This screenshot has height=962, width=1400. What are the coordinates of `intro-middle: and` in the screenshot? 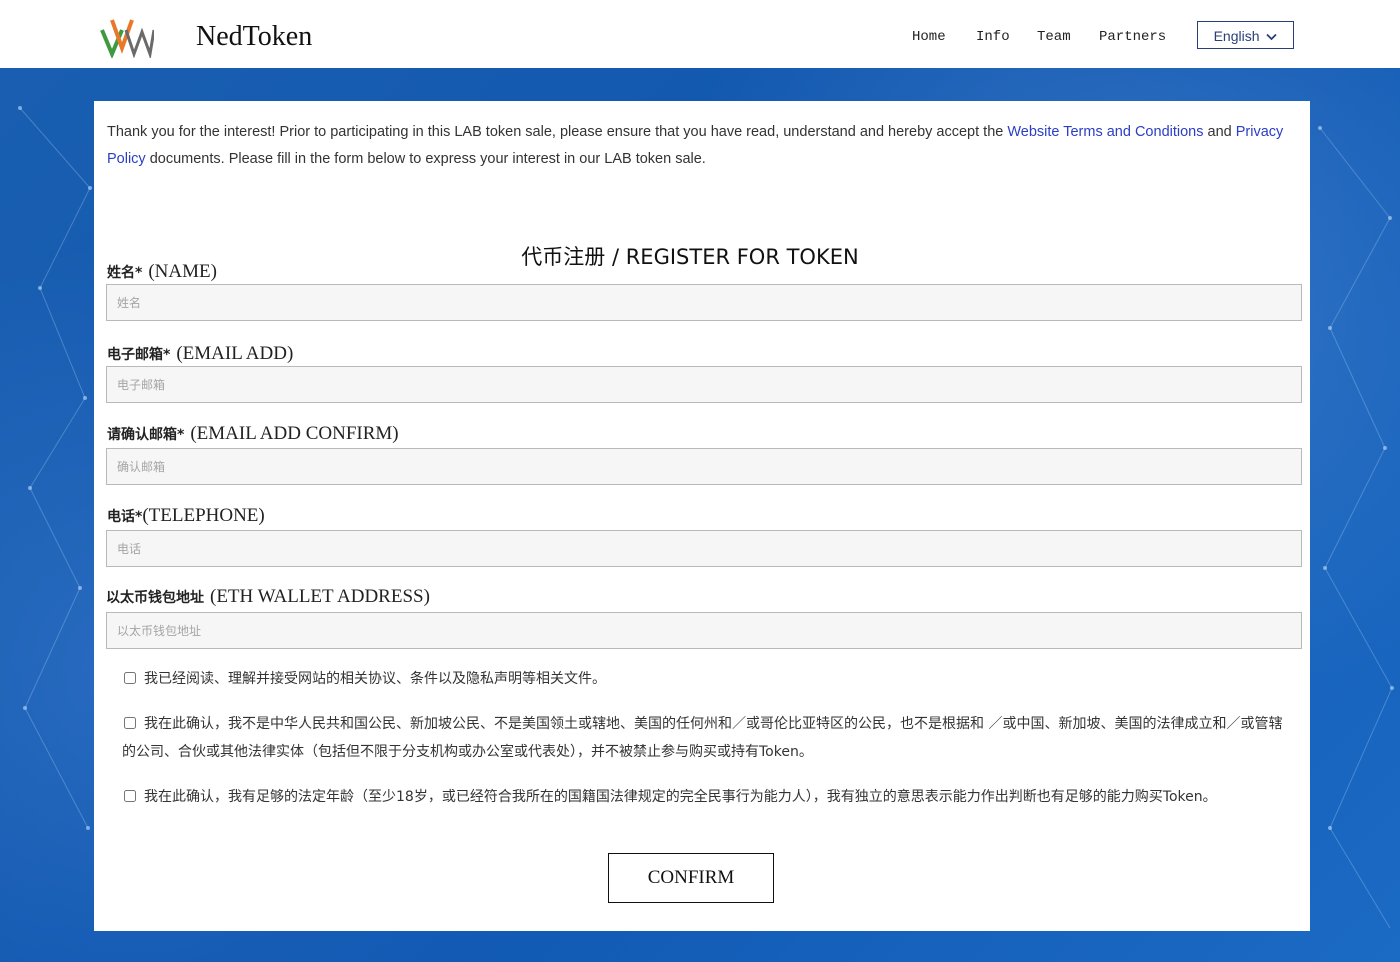 It's located at (1219, 132).